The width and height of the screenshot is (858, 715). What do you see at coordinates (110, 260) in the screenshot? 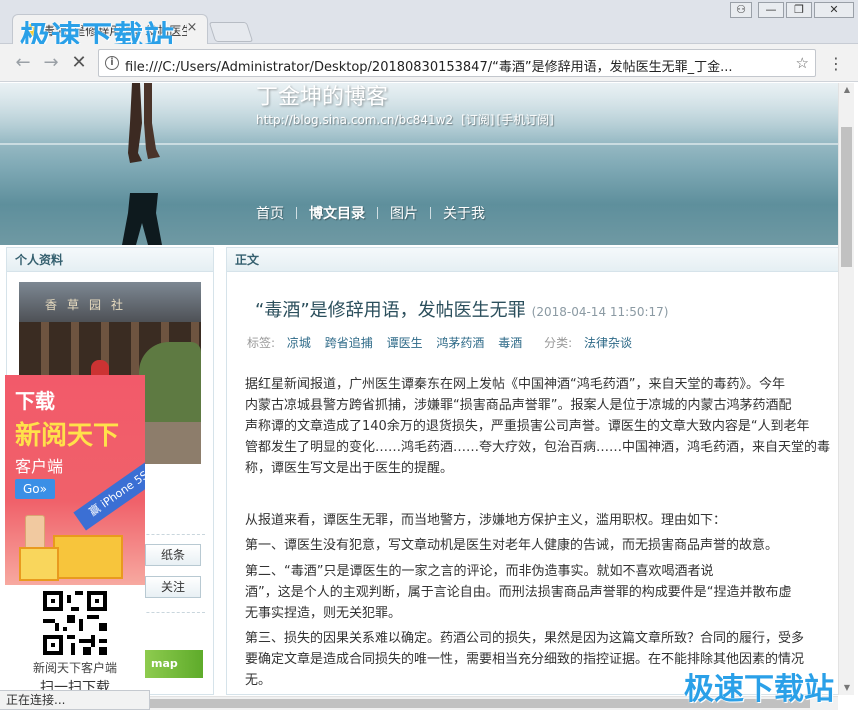
I see `profile-panel-title: 个人资料` at bounding box center [110, 260].